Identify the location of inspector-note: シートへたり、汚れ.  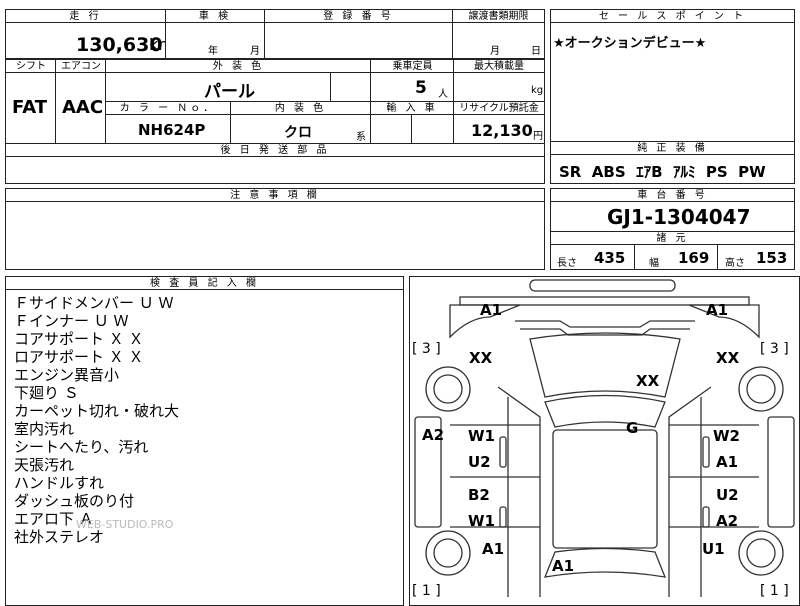
(81, 447).